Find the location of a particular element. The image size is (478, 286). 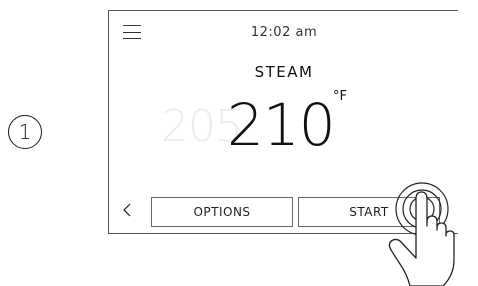

options-button: OPTIONS is located at coordinates (222, 212).